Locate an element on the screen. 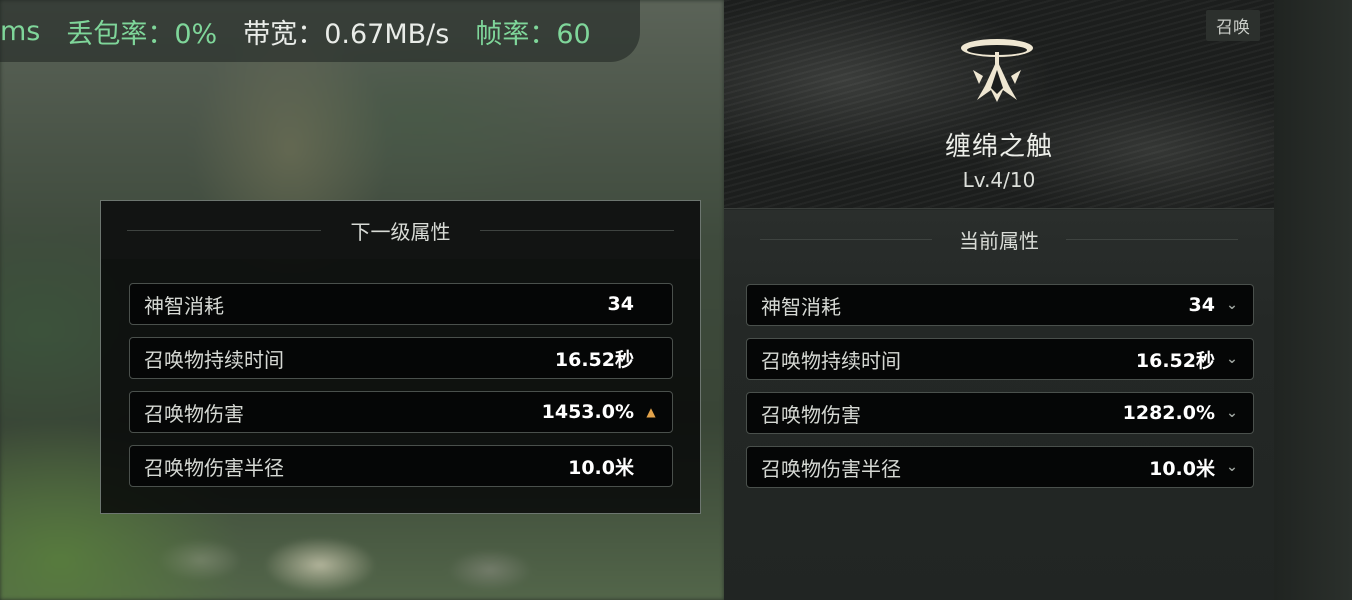 The height and width of the screenshot is (600, 1352). attribute-row-summon-duration: 召唤物持续时间 16.52秒 ⌄ is located at coordinates (1000, 359).